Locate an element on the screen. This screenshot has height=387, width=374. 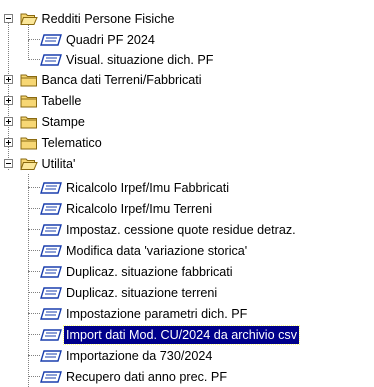
tree-node-label: Telematico is located at coordinates (71, 142).